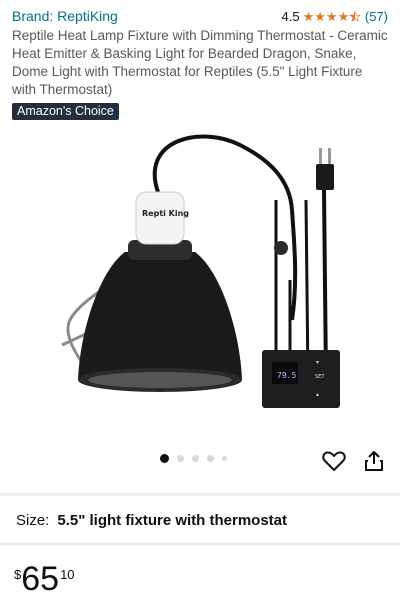 The width and height of the screenshot is (400, 609). I want to click on up-arrow-icon: ▾, so click(317, 363).